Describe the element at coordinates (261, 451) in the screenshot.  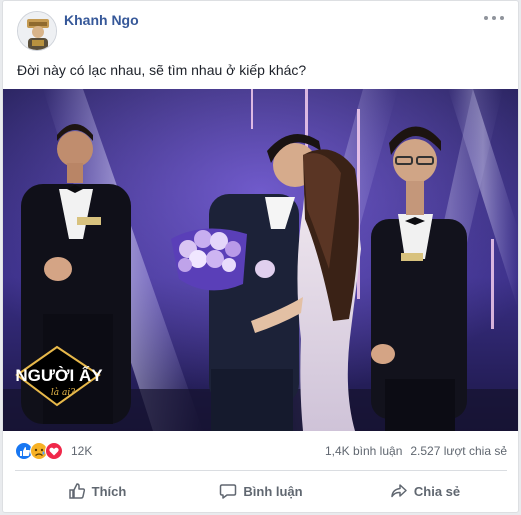
I see `reactions-bar: 12K 1,4K bình luận 2.527 lượt chia sẻ` at that location.